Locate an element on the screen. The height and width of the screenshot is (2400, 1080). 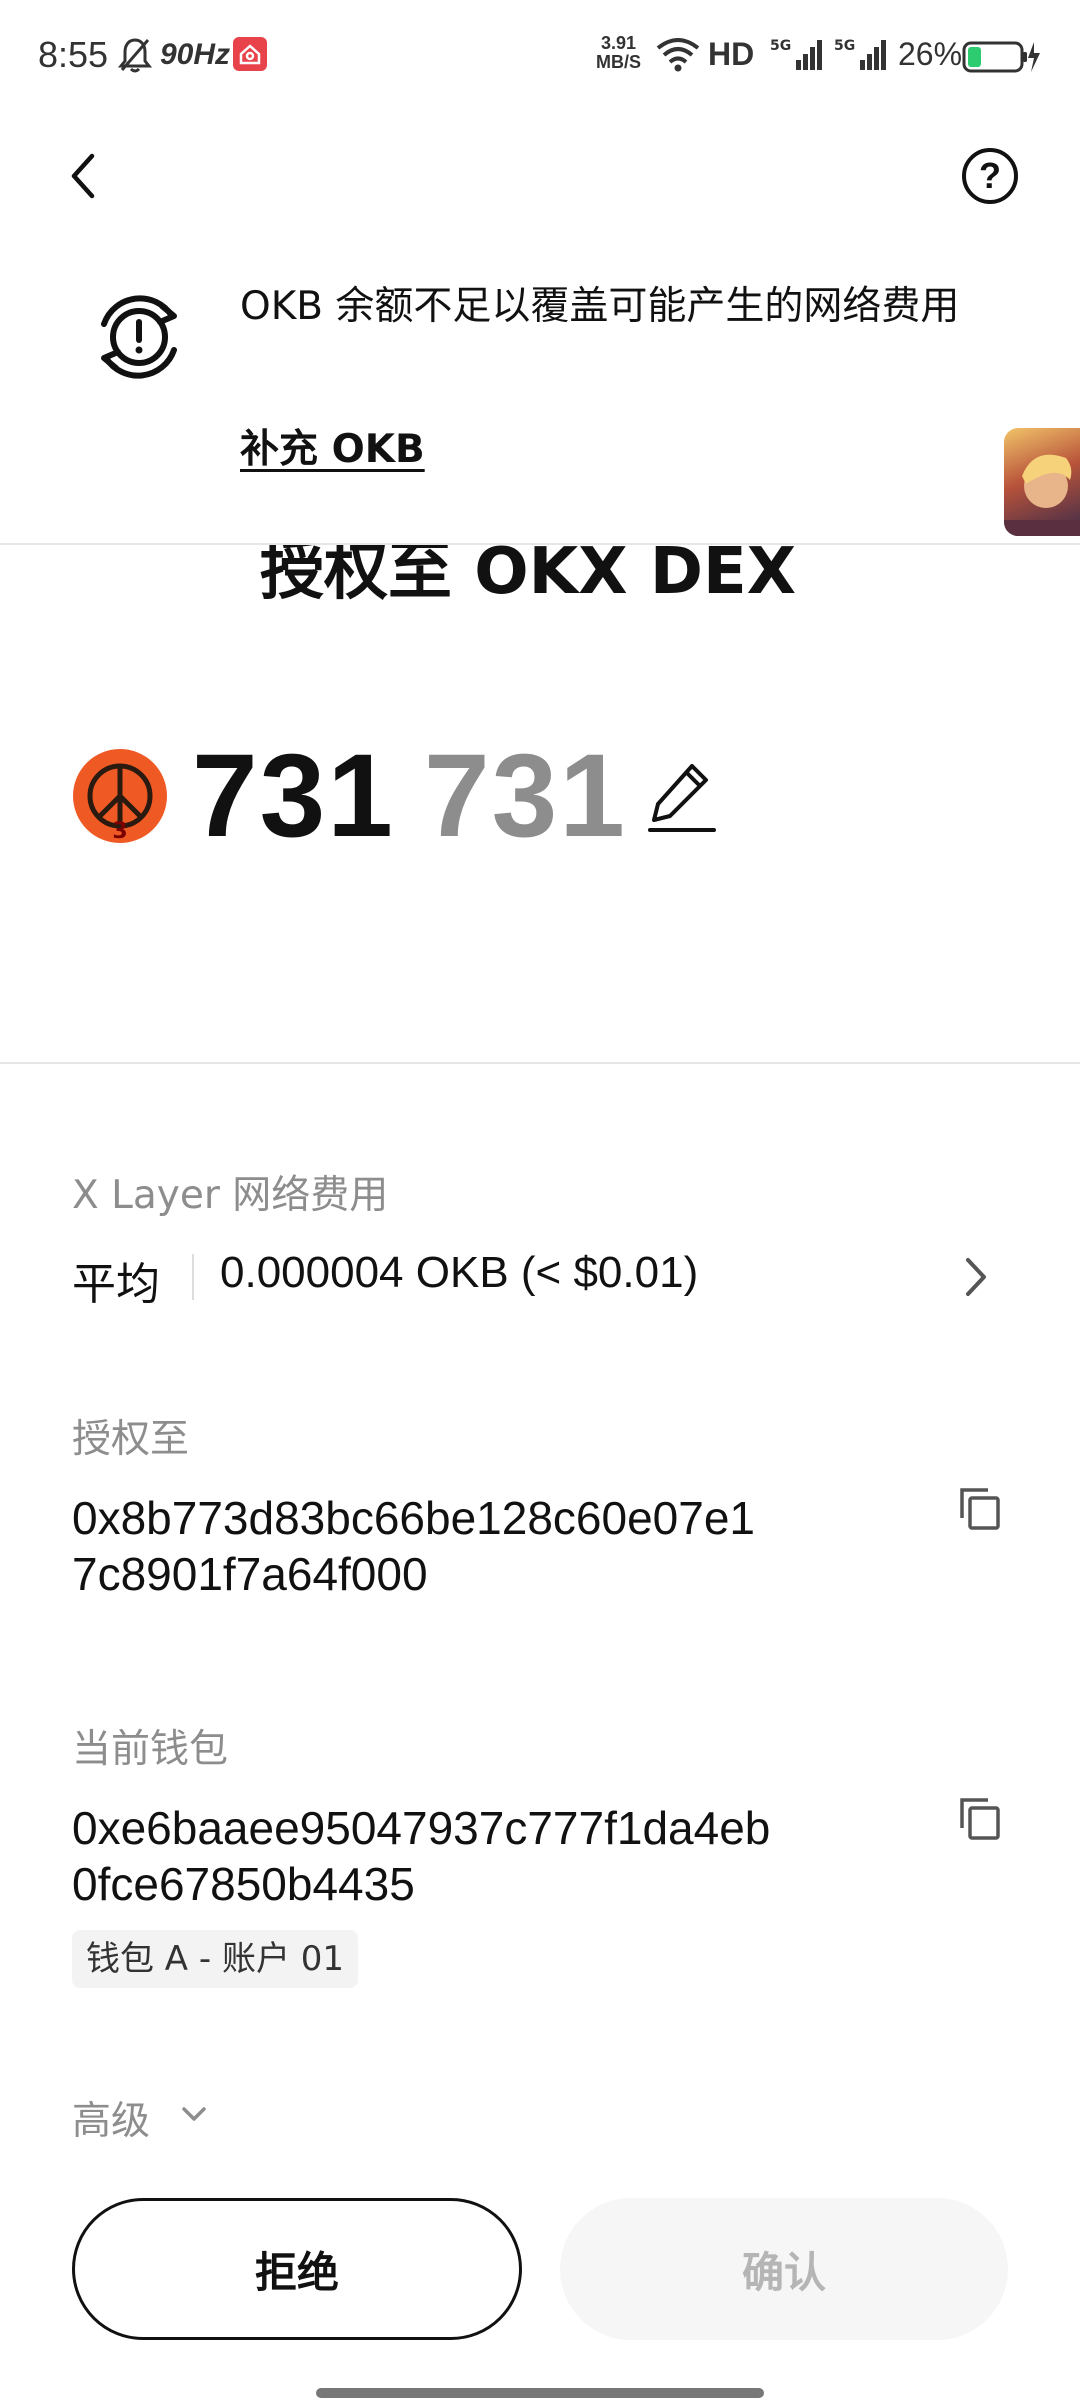
copy-spender-button is located at coordinates (980, 1510).